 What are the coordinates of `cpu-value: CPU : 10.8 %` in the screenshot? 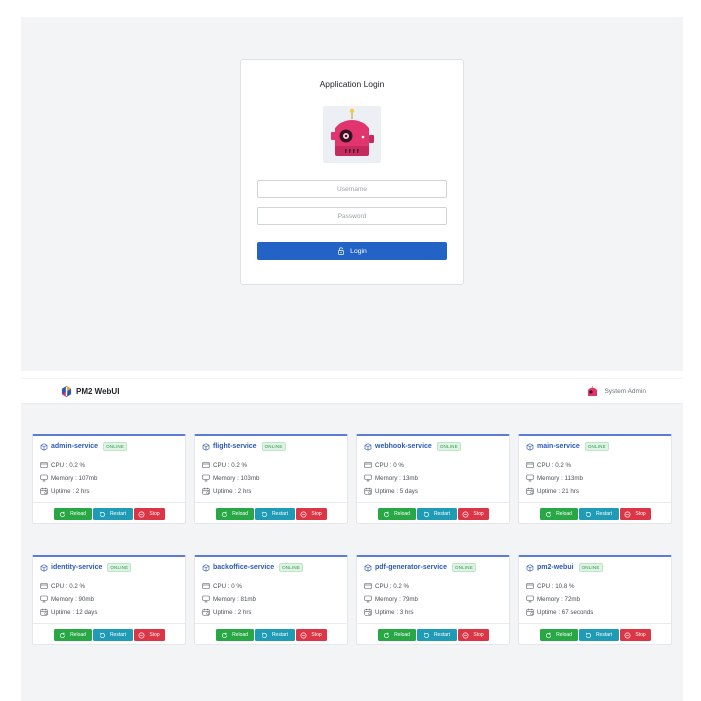 It's located at (556, 586).